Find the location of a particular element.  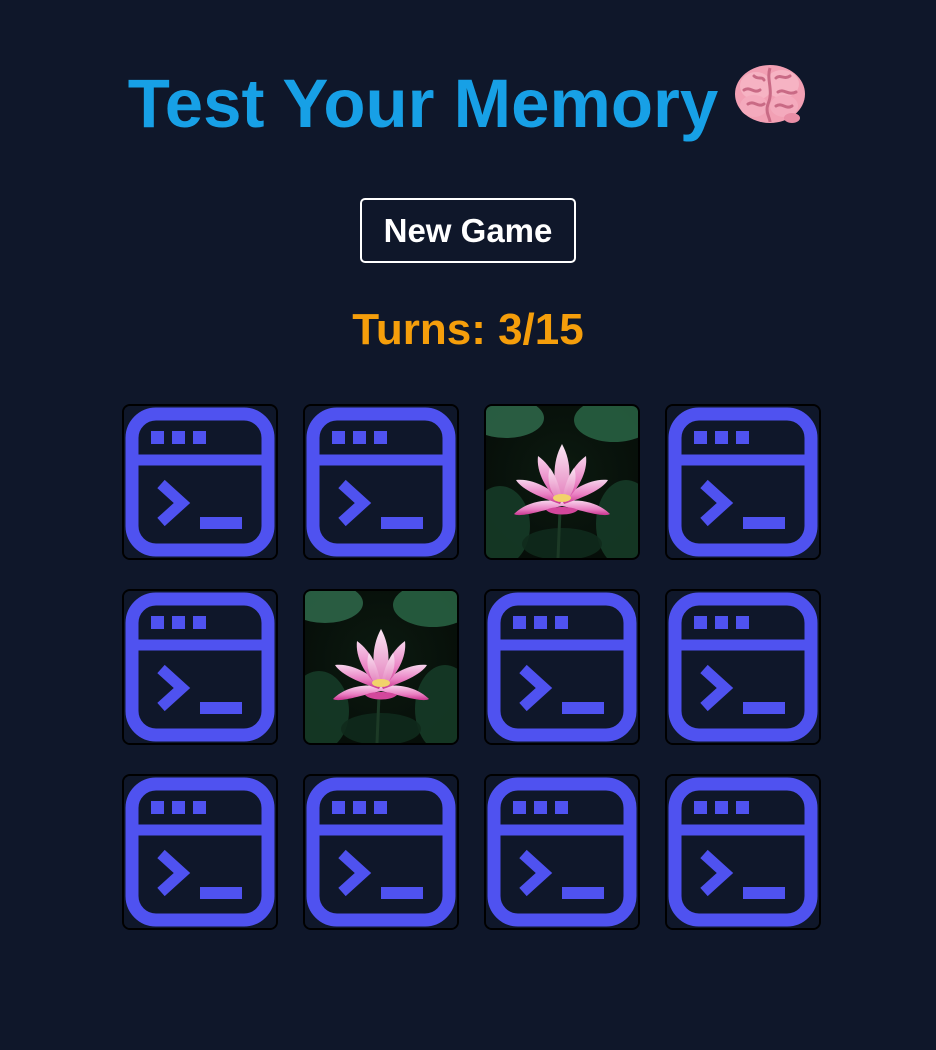

new-game-button: New Game is located at coordinates (468, 230).